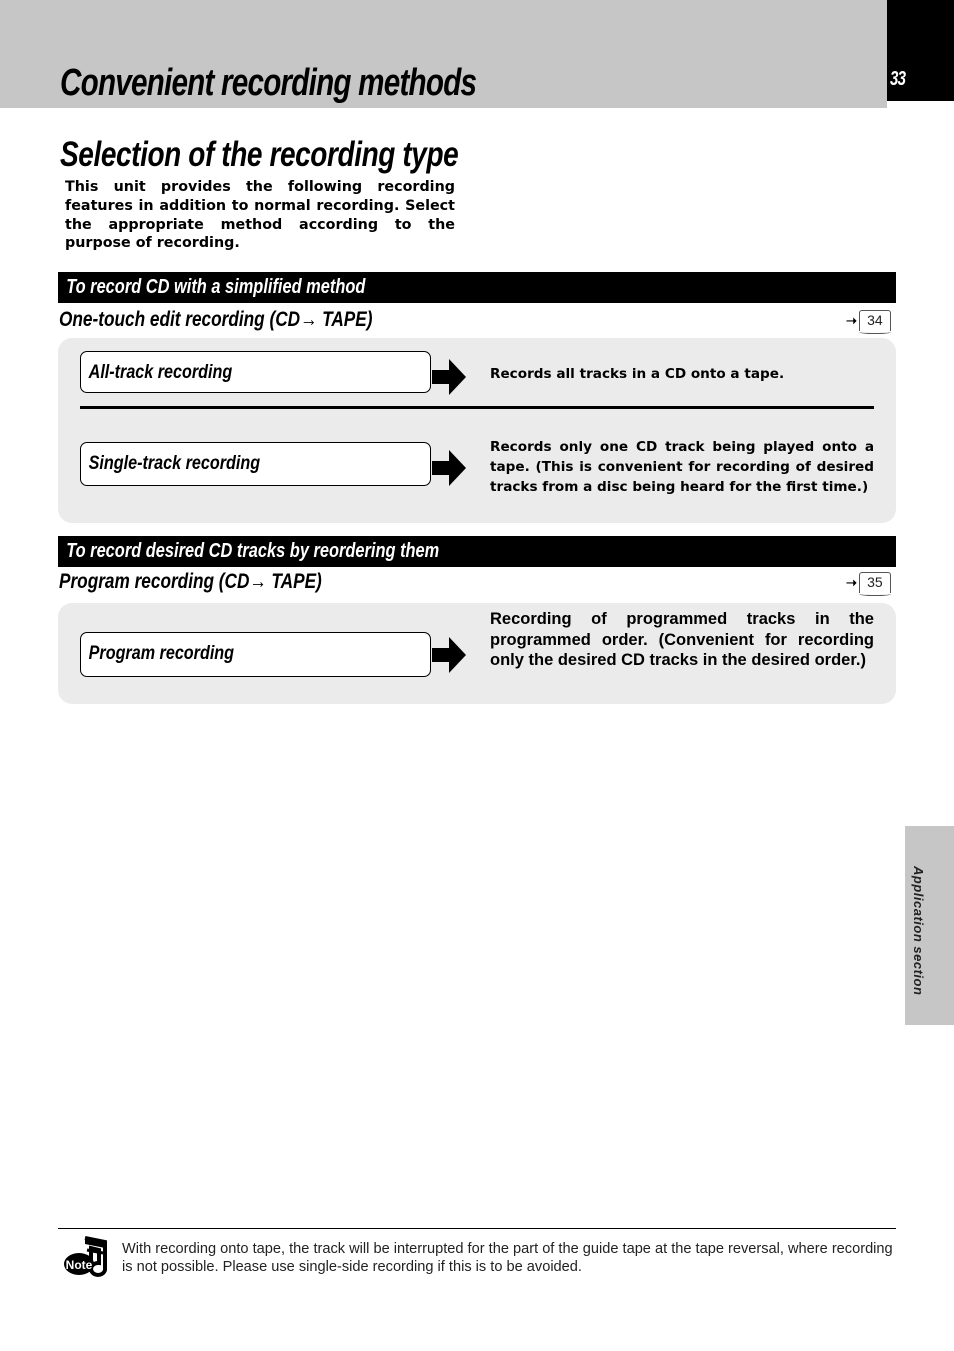 The image size is (954, 1351). What do you see at coordinates (174, 463) in the screenshot?
I see `mode-label: Single-track recording` at bounding box center [174, 463].